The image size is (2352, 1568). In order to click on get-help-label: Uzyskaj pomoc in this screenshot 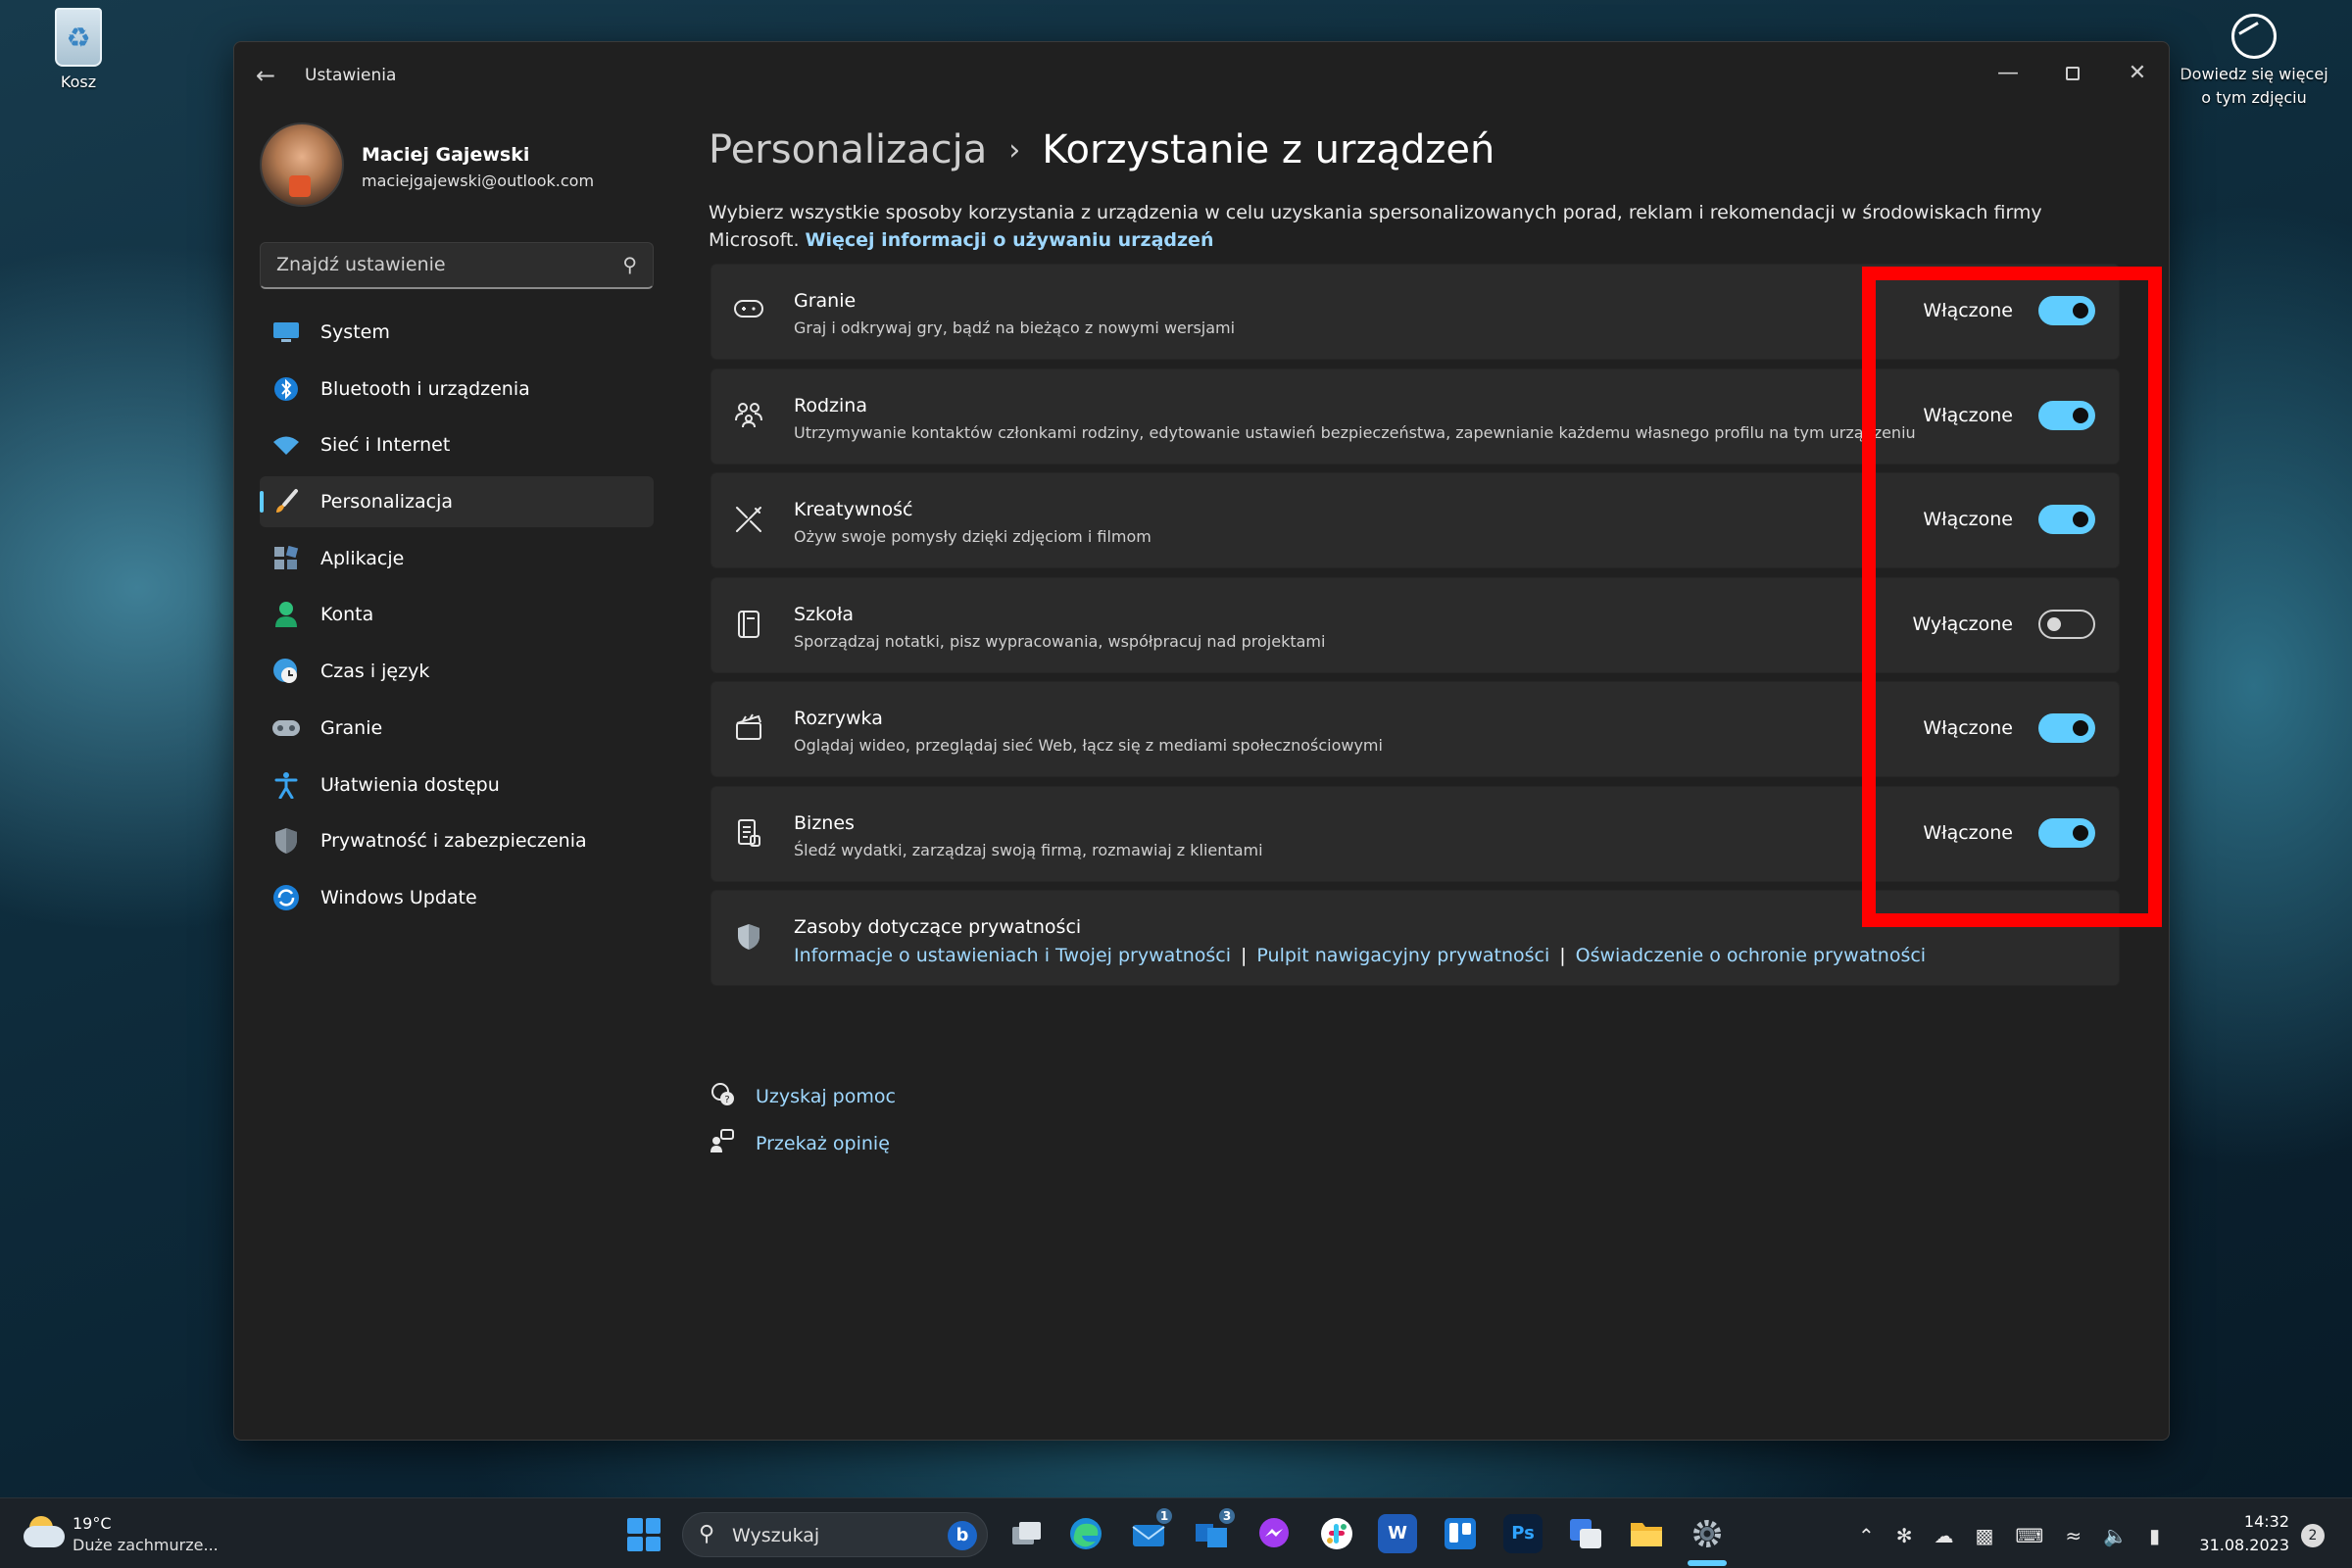, I will do `click(826, 1096)`.